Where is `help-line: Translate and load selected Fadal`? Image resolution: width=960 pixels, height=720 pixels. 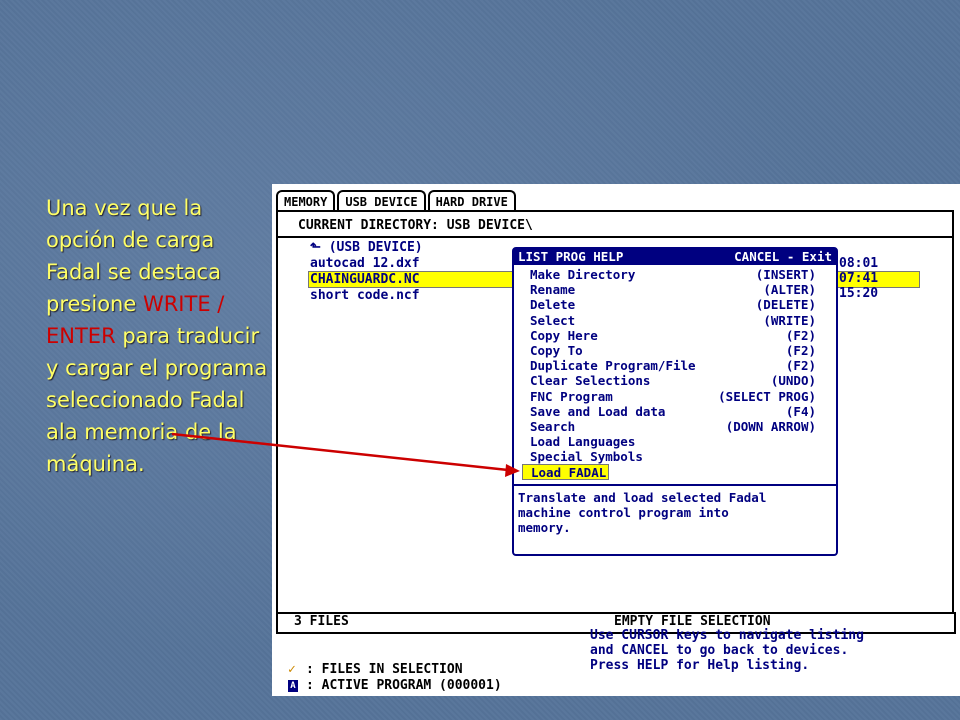 help-line: Translate and load selected Fadal is located at coordinates (642, 497).